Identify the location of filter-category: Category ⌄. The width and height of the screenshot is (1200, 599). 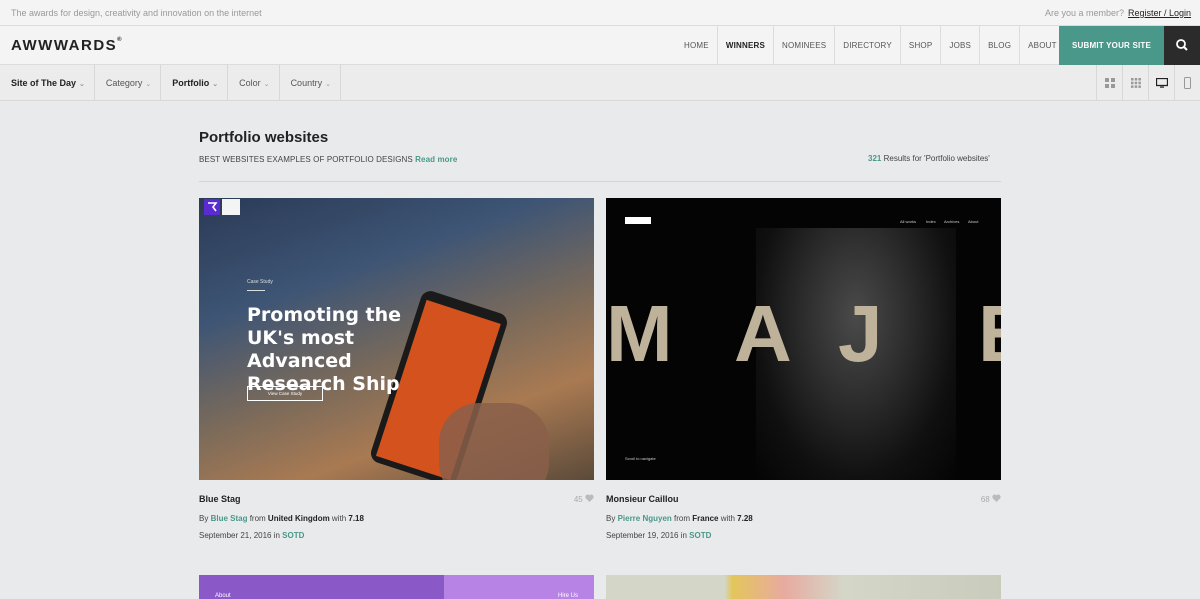
(128, 83).